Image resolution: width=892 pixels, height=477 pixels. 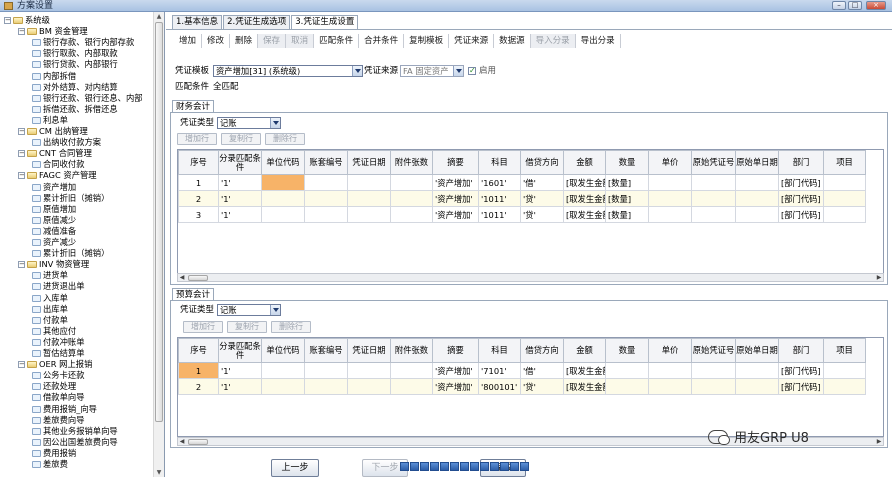 I want to click on tree-node: 付款冲账单, so click(x=58, y=342).